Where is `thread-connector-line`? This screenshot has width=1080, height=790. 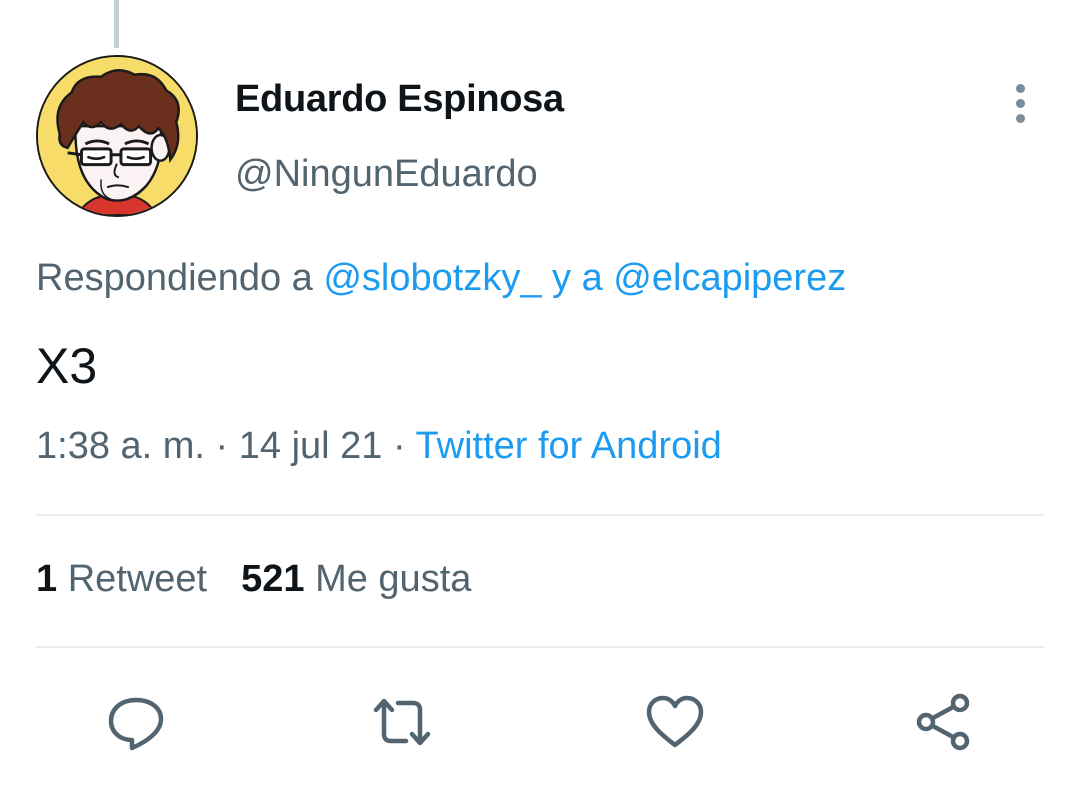
thread-connector-line is located at coordinates (116, 24).